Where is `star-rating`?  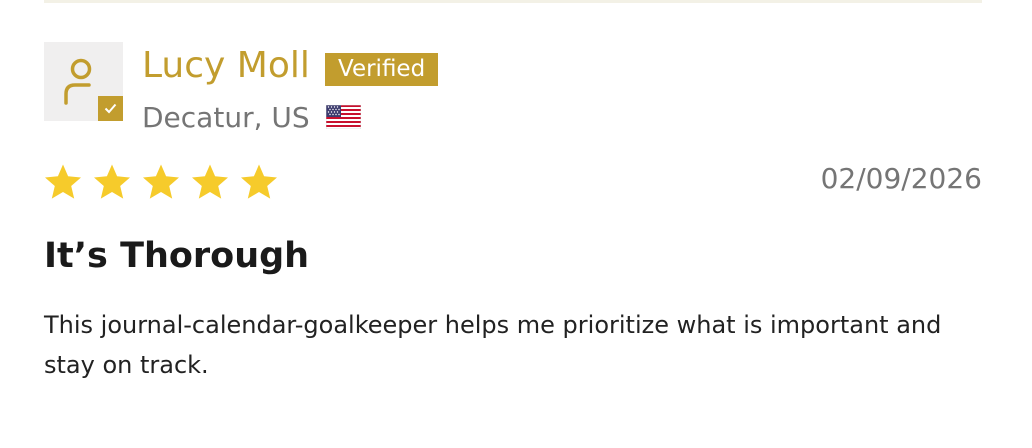
star-rating is located at coordinates (161, 184).